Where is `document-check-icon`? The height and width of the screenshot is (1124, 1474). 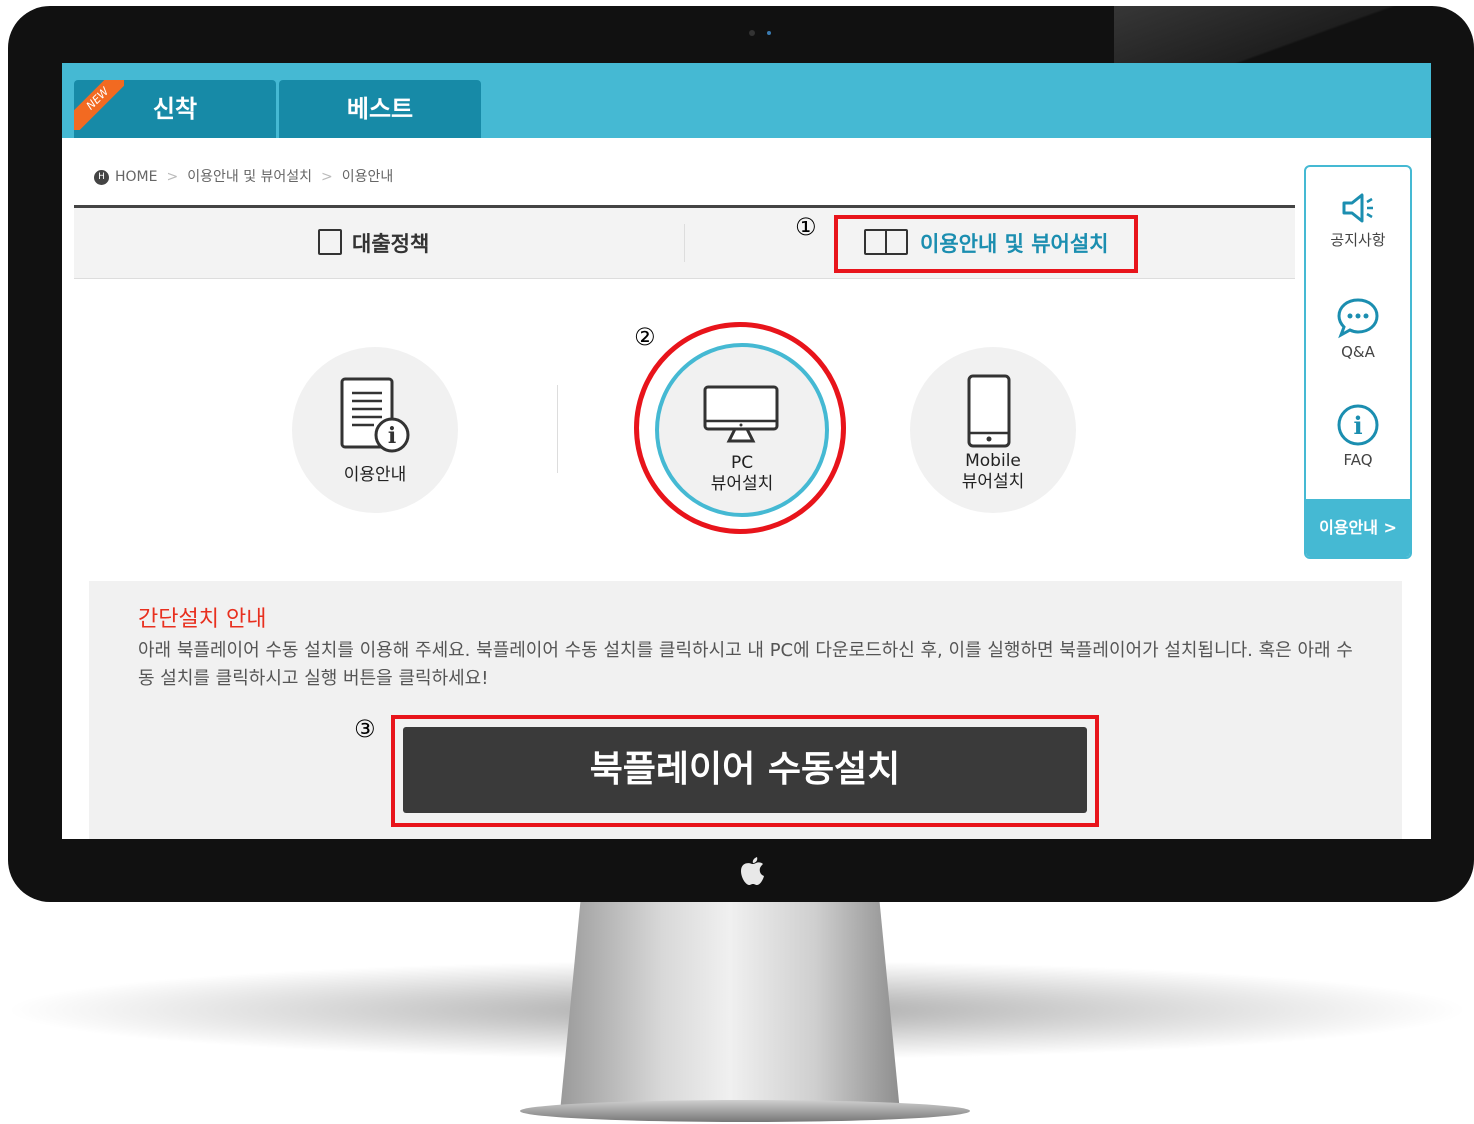
document-check-icon is located at coordinates (330, 242).